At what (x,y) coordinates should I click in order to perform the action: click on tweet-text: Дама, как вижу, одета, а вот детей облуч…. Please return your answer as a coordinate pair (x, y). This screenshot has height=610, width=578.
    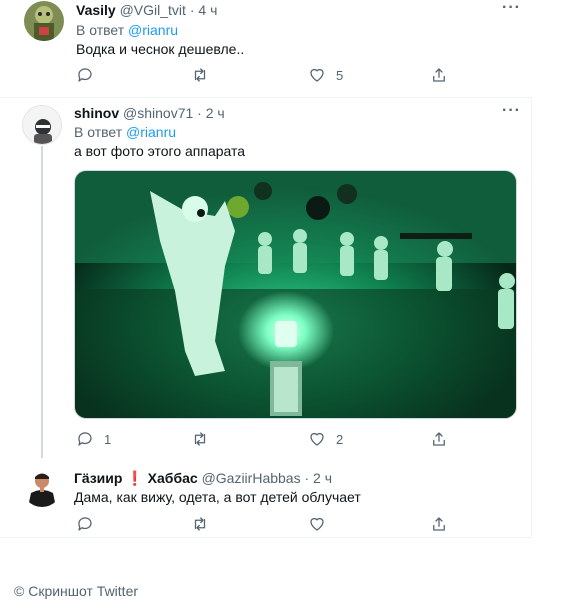
    Looking at the image, I should click on (217, 497).